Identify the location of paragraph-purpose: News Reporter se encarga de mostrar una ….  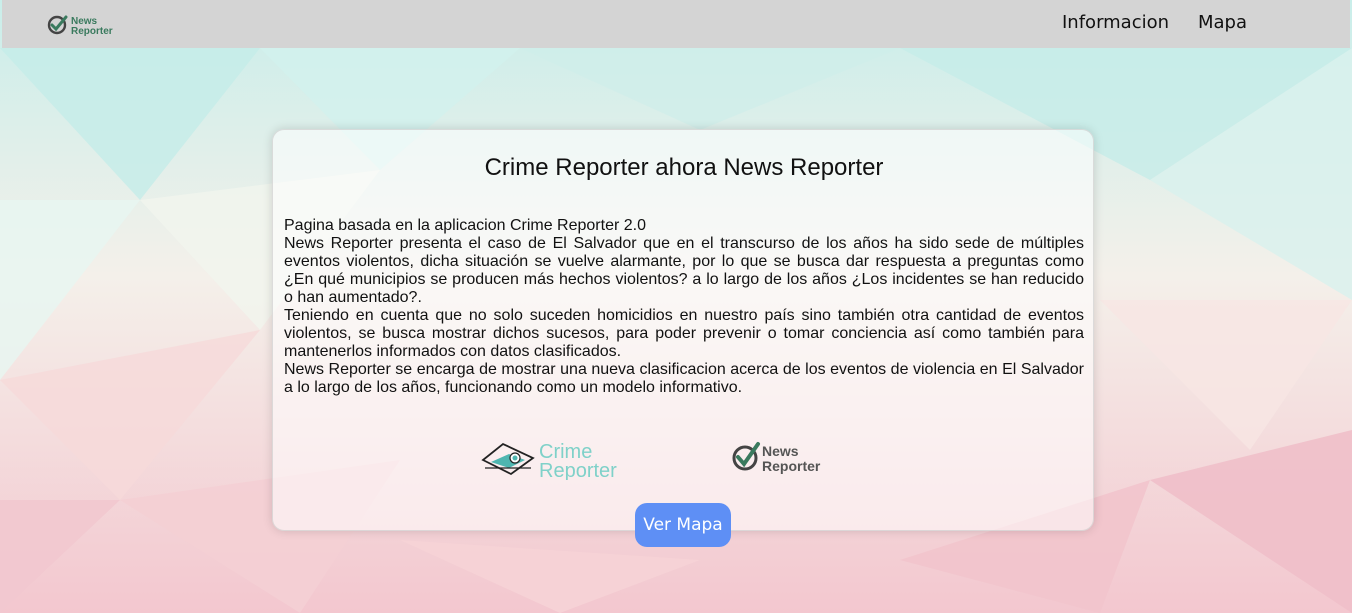
(684, 378).